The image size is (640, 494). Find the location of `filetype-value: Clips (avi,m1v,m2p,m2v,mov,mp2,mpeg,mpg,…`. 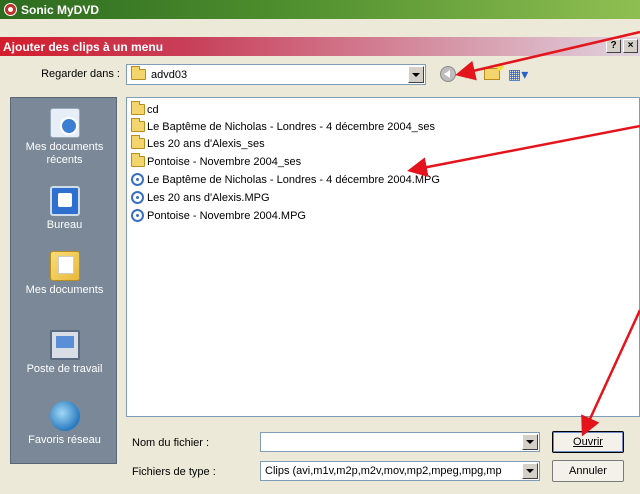

filetype-value: Clips (avi,m1v,m2p,m2v,mov,mp2,mpeg,mpg,… is located at coordinates (383, 471).